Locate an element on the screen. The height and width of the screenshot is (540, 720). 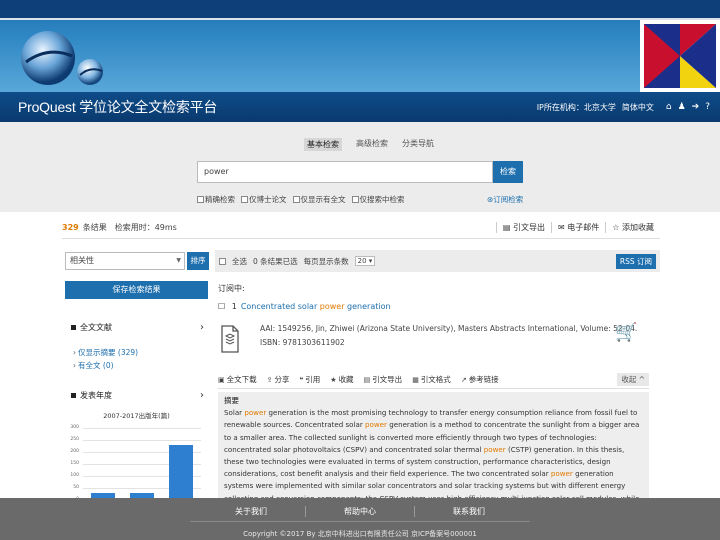
facet-pub-year: 发表年度 › is located at coordinates (136, 395).